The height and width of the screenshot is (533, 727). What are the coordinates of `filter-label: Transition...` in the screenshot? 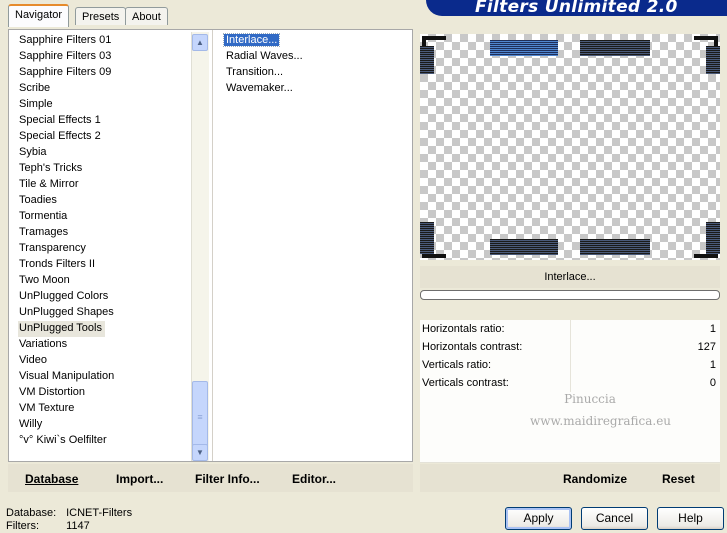 It's located at (255, 72).